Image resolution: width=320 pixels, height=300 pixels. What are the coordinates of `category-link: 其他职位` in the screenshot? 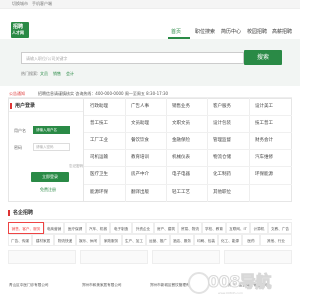 It's located at (231, 193).